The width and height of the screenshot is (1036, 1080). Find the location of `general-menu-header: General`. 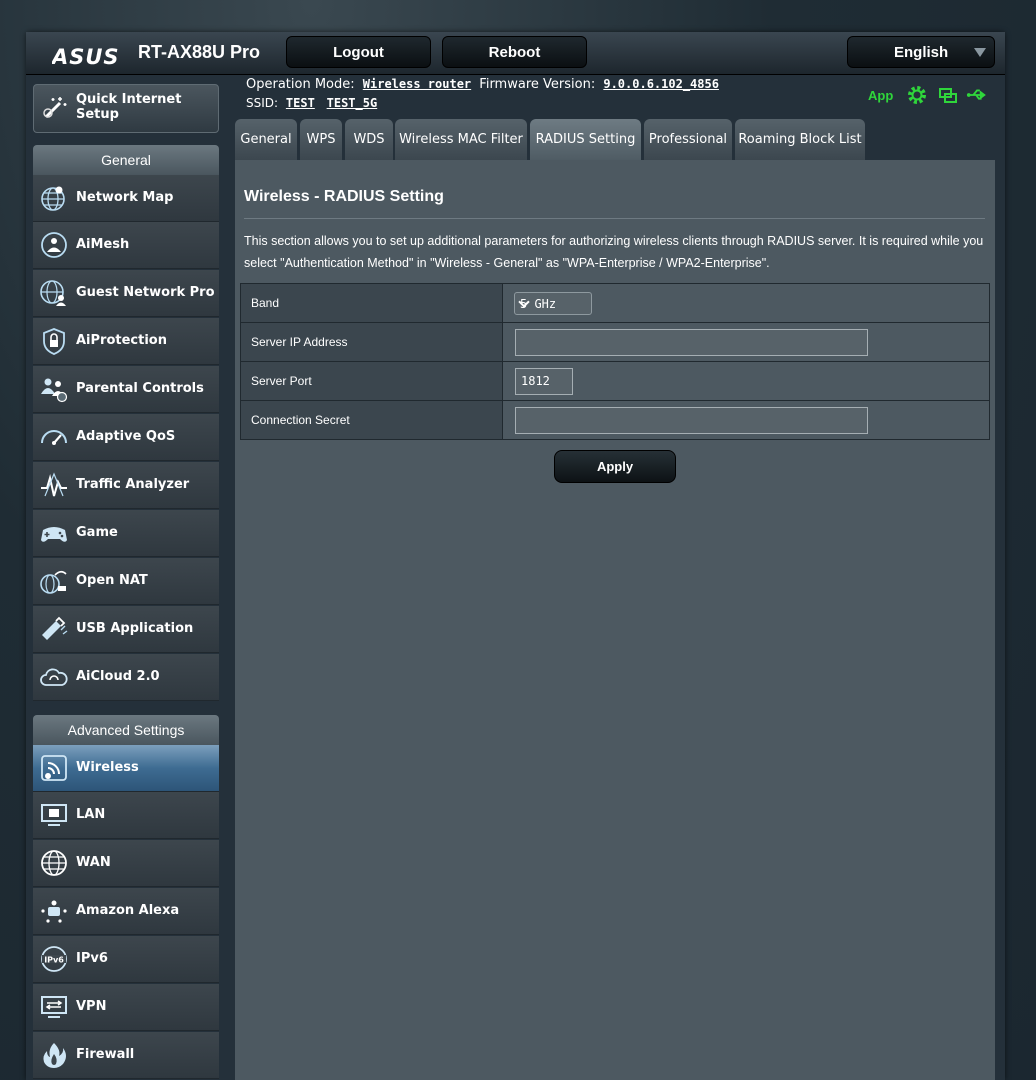

general-menu-header: General is located at coordinates (126, 160).